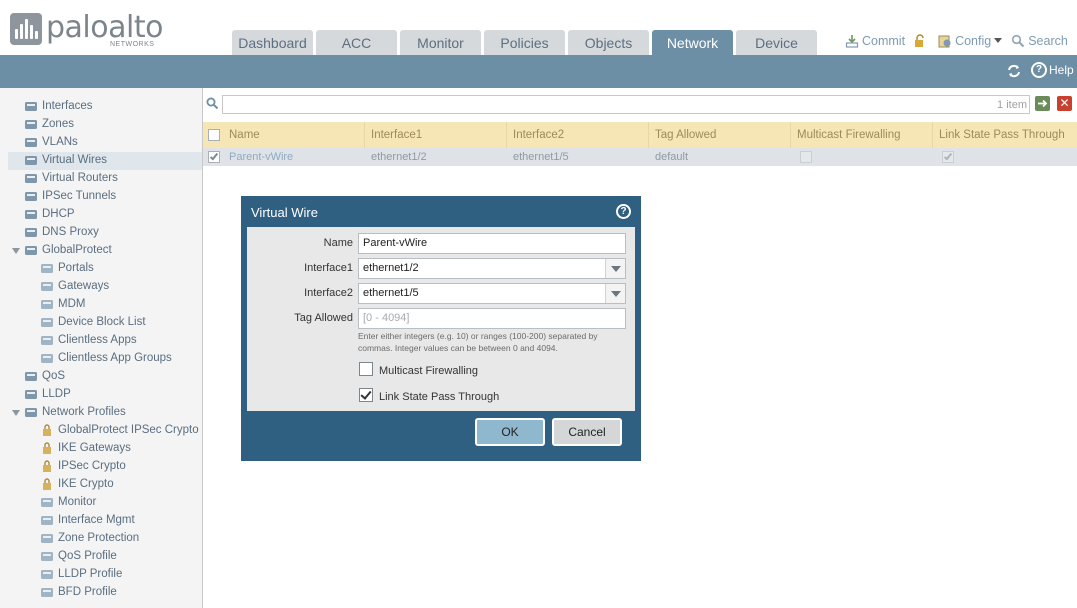 This screenshot has height=608, width=1077. I want to click on sidebar-item-label: DNS Proxy, so click(70, 232).